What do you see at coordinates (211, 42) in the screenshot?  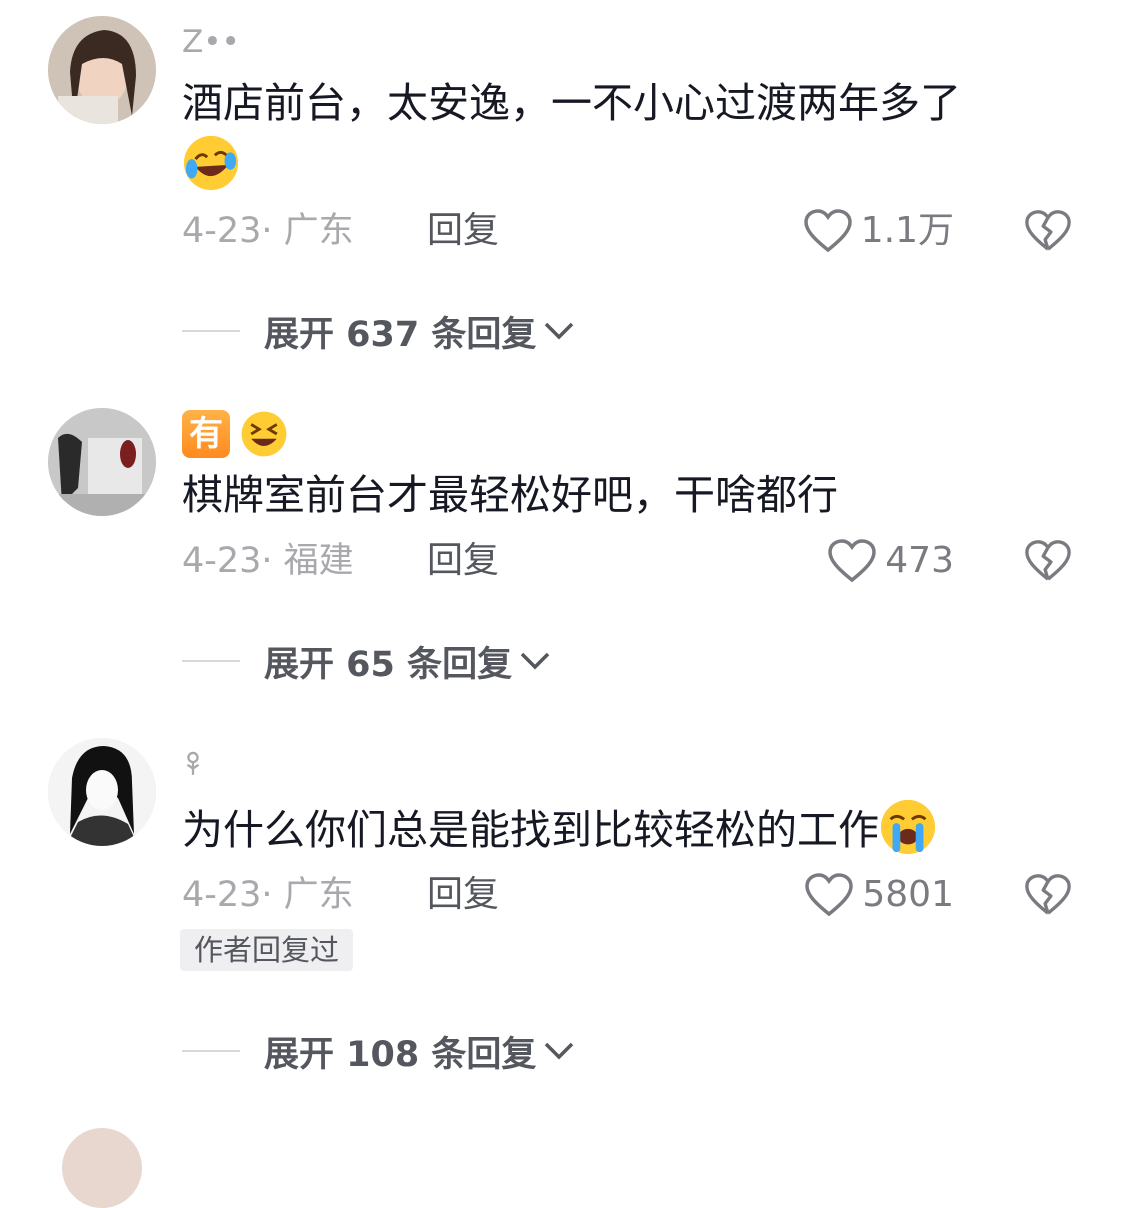 I see `username: Z••` at bounding box center [211, 42].